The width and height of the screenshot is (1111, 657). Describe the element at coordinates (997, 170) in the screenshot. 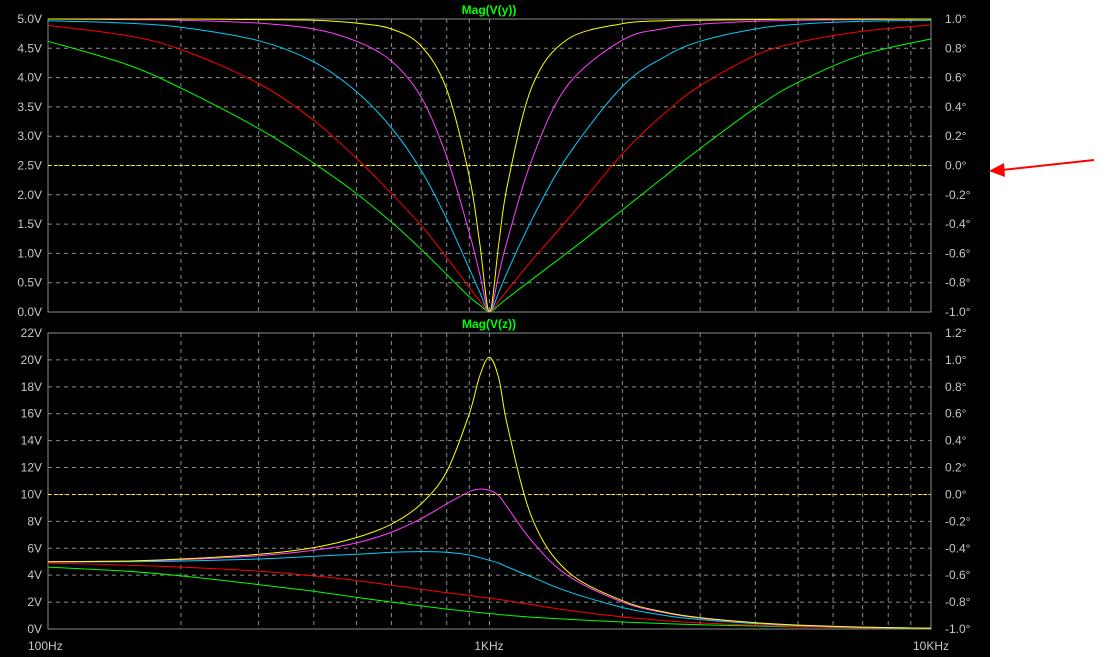

I see `annotation-arrow-head` at that location.